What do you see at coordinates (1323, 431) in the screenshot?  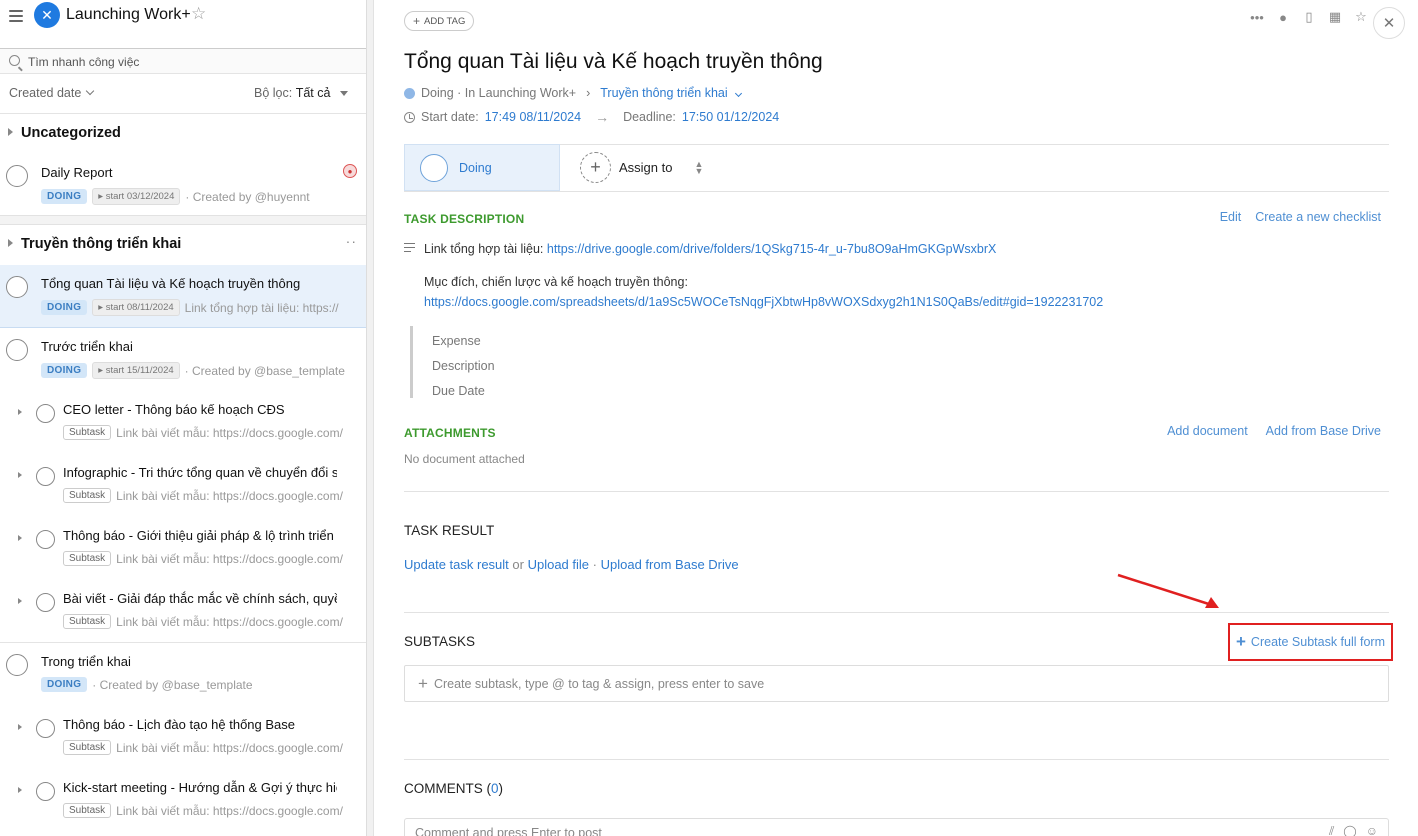 I see `add-from-drive-link: Add from Base Drive` at bounding box center [1323, 431].